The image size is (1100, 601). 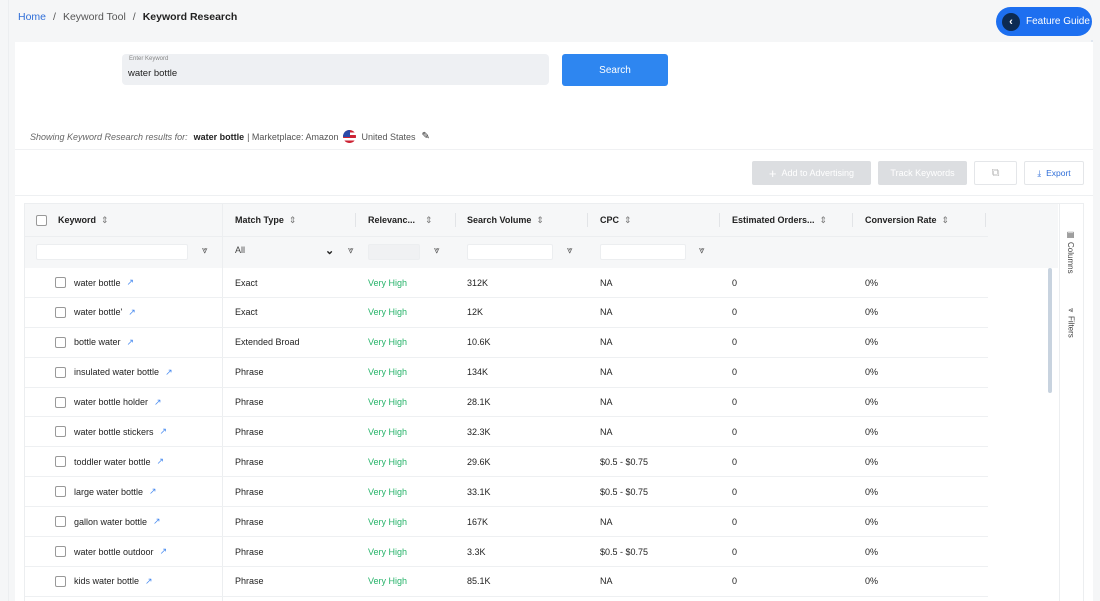 I want to click on header-label: Keyword, so click(x=77, y=220).